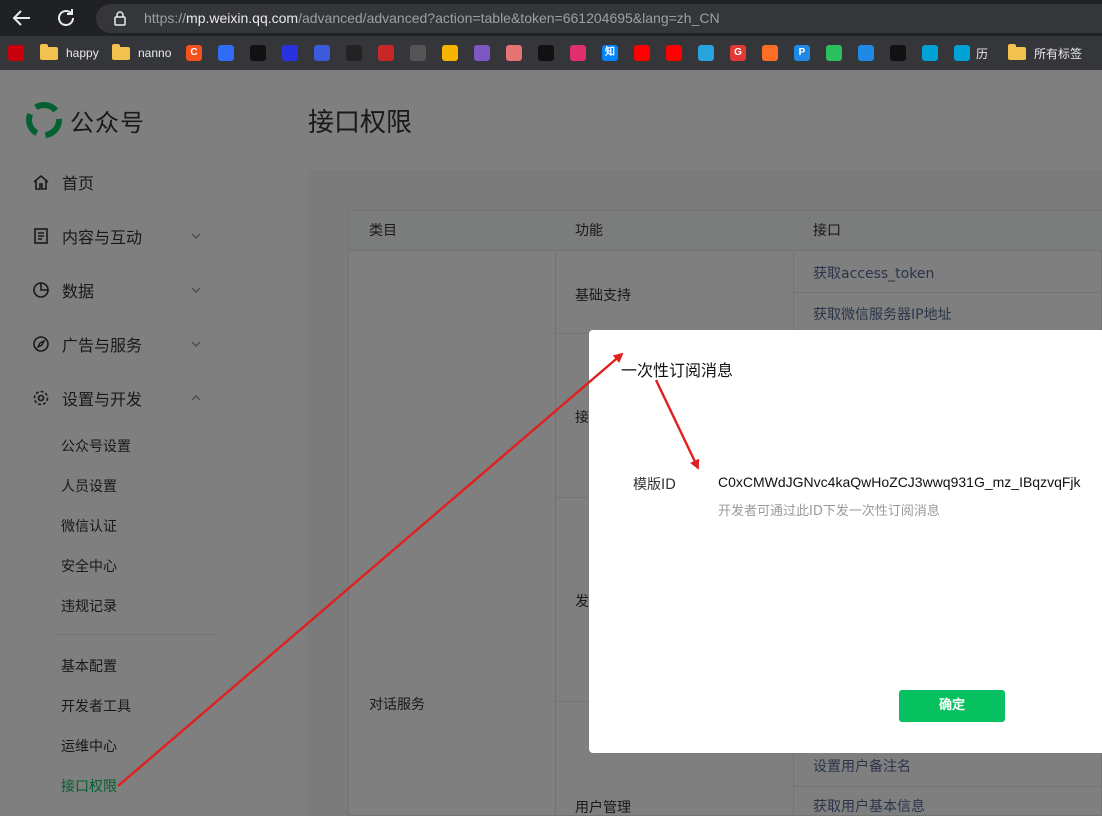 The image size is (1102, 816). I want to click on bird-icon, so click(418, 53).